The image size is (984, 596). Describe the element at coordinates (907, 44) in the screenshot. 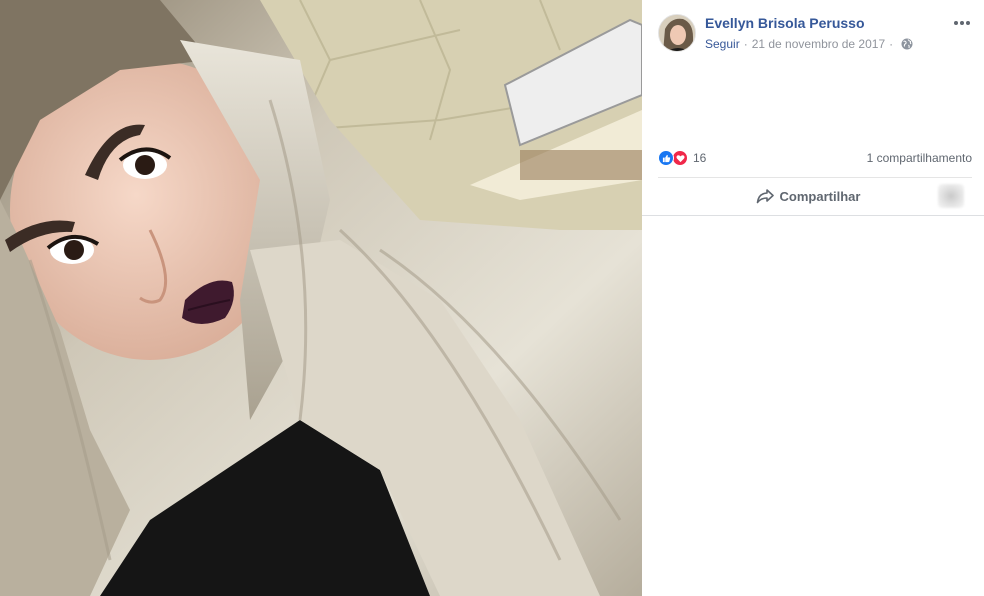

I see `globe-icon` at that location.